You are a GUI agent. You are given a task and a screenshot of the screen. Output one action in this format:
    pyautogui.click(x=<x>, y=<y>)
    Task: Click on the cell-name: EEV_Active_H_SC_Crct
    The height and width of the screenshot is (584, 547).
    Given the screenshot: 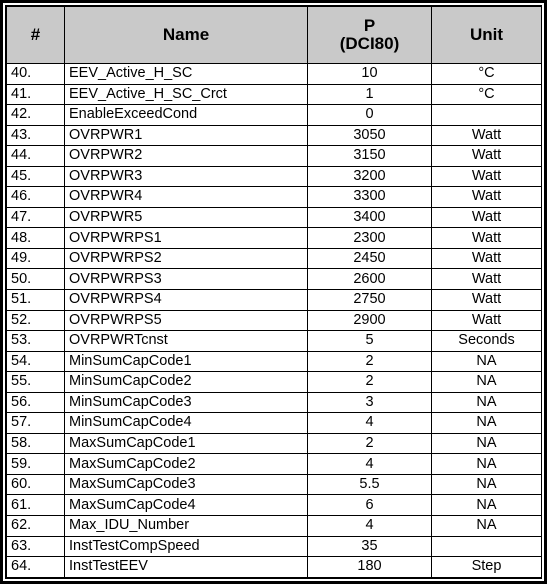 What is the action you would take?
    pyautogui.click(x=186, y=94)
    